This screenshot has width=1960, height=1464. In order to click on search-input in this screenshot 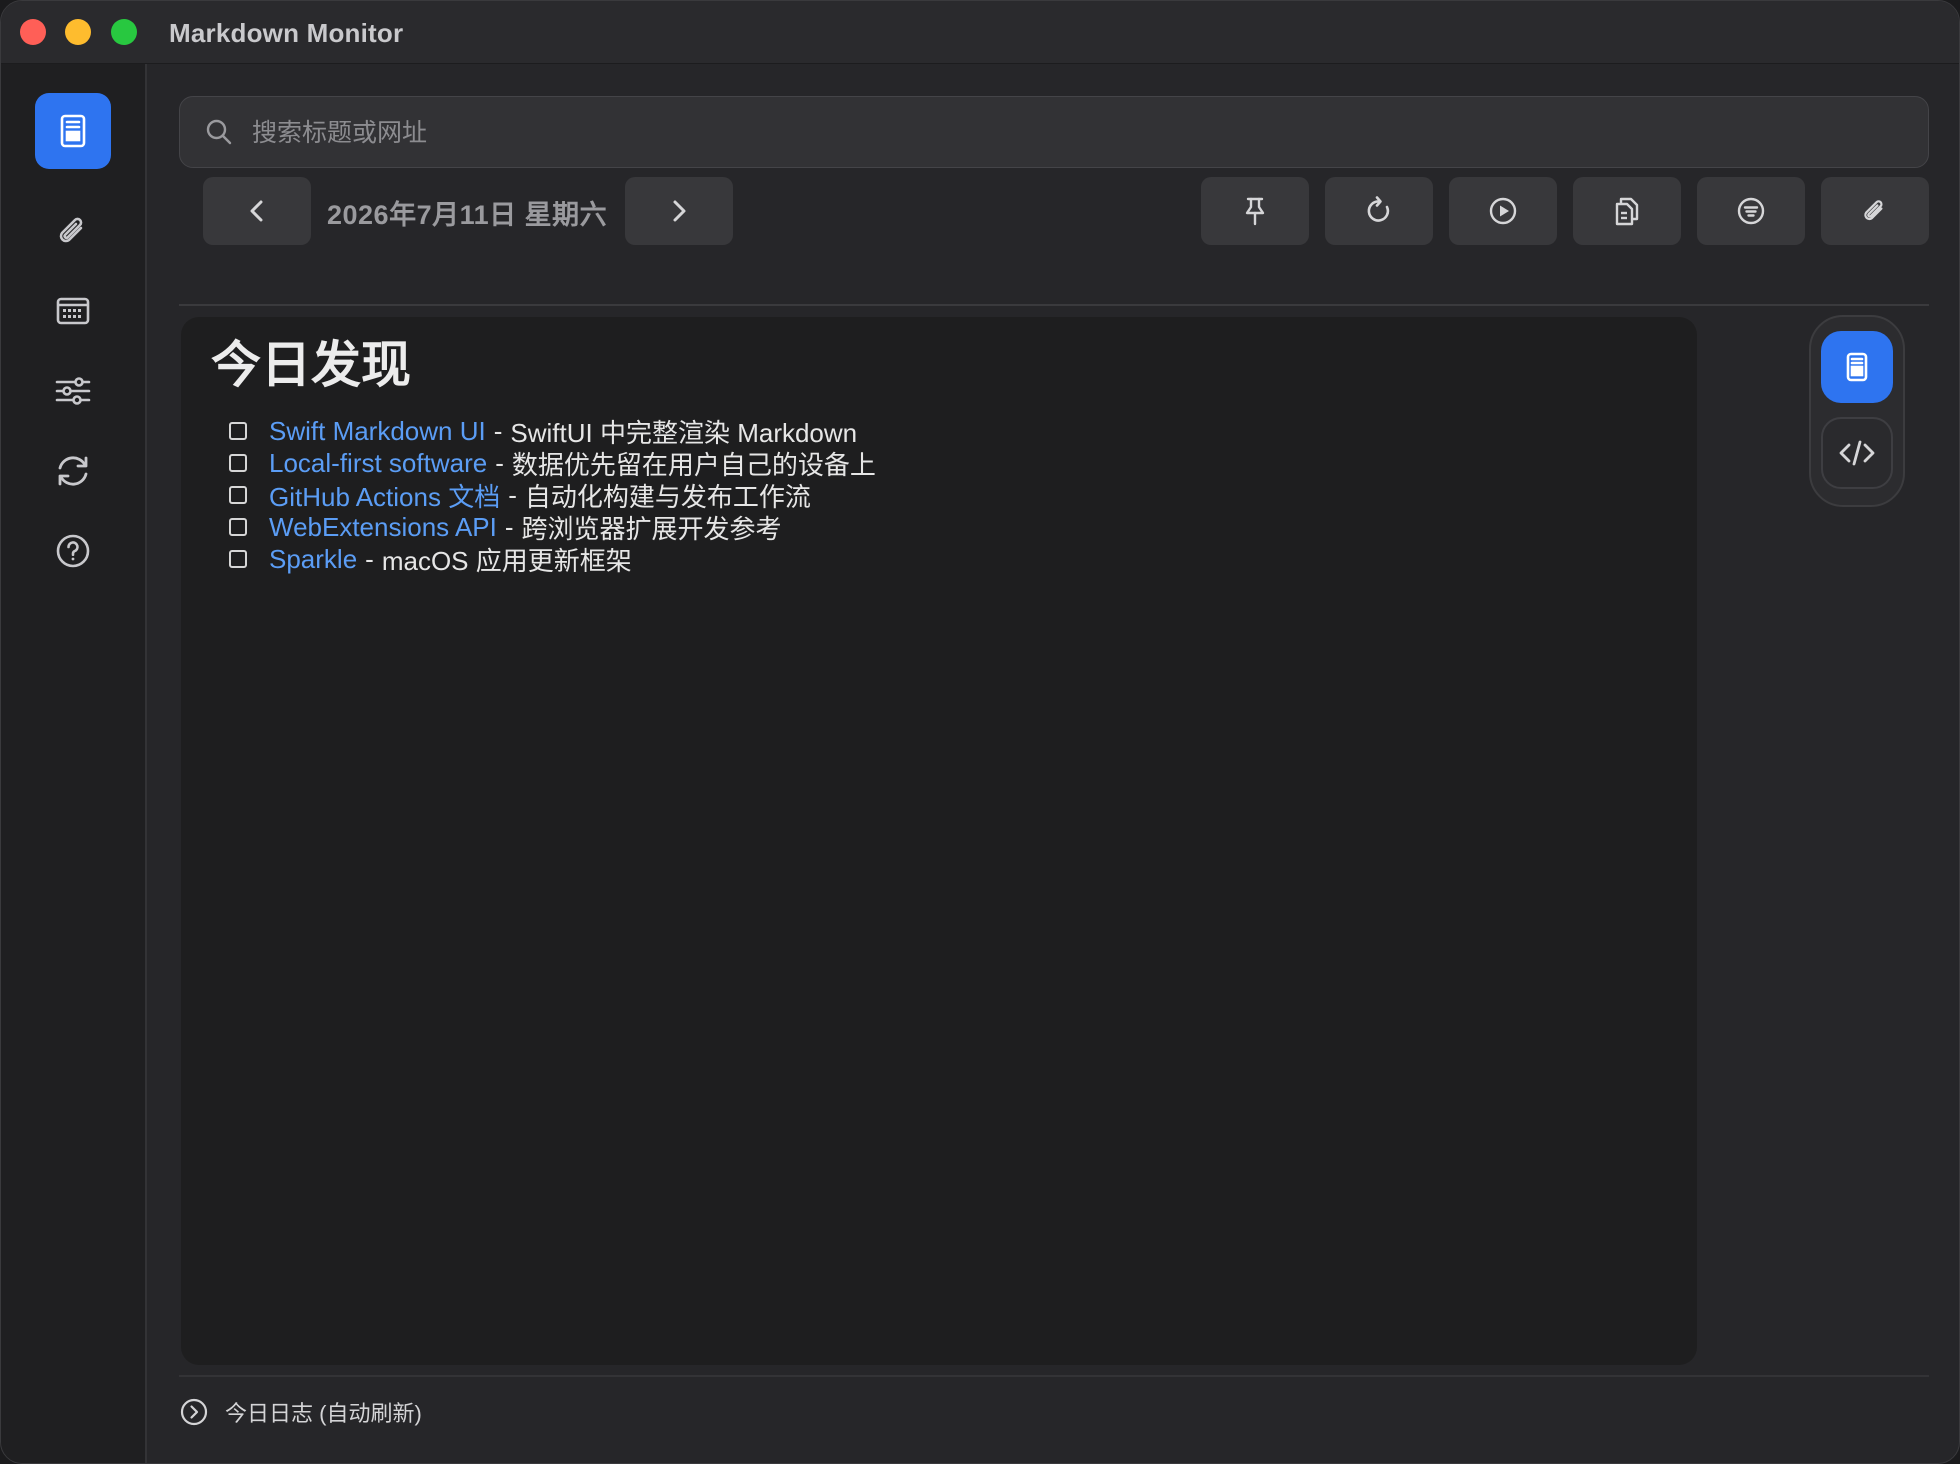, I will do `click(1052, 133)`.